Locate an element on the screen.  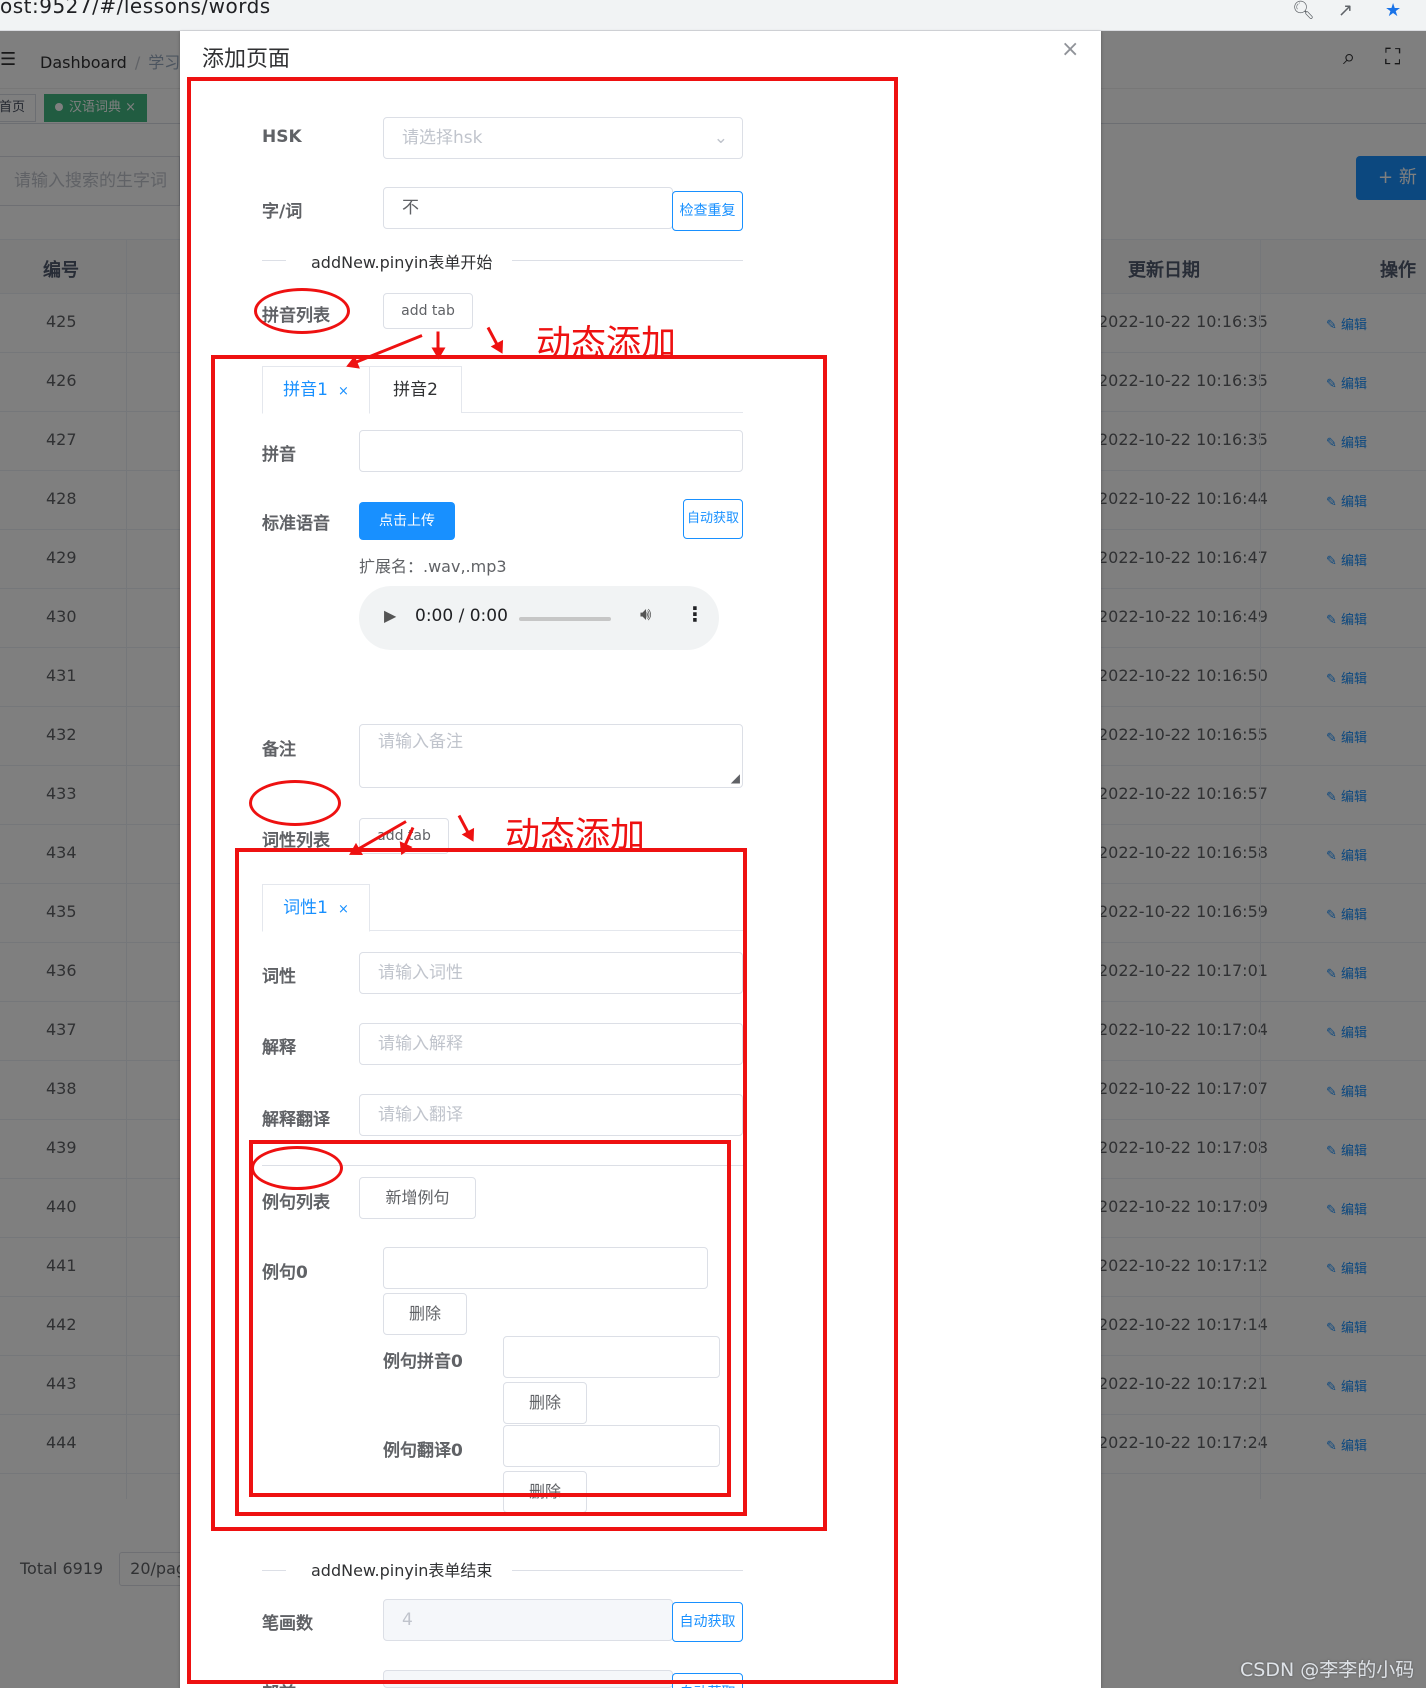
annotation-arrow is located at coordinates (438, 343).